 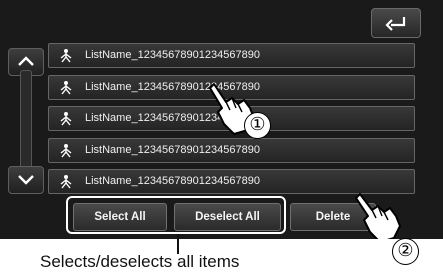 What do you see at coordinates (405, 251) in the screenshot?
I see `step-2-badge: ②` at bounding box center [405, 251].